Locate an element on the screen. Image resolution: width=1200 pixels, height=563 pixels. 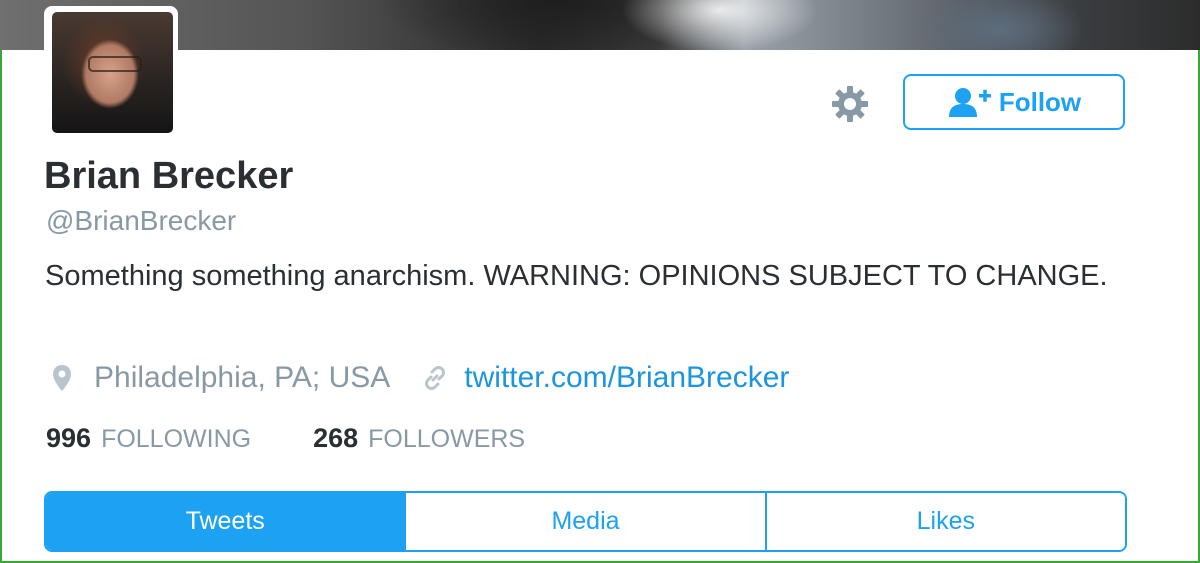
profile-display-name: Brian Brecker is located at coordinates (169, 176).